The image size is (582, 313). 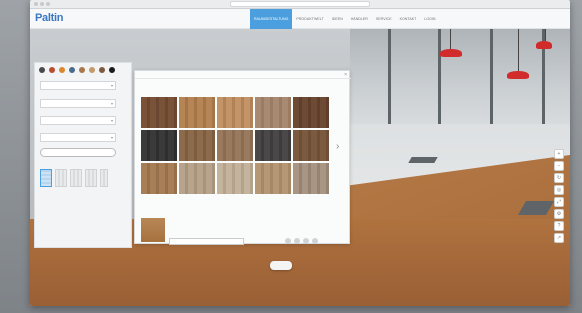 I want to click on view-toolbar: + − ↻ ◎ ⤢ ⚙ ? ↗, so click(x=561, y=196).